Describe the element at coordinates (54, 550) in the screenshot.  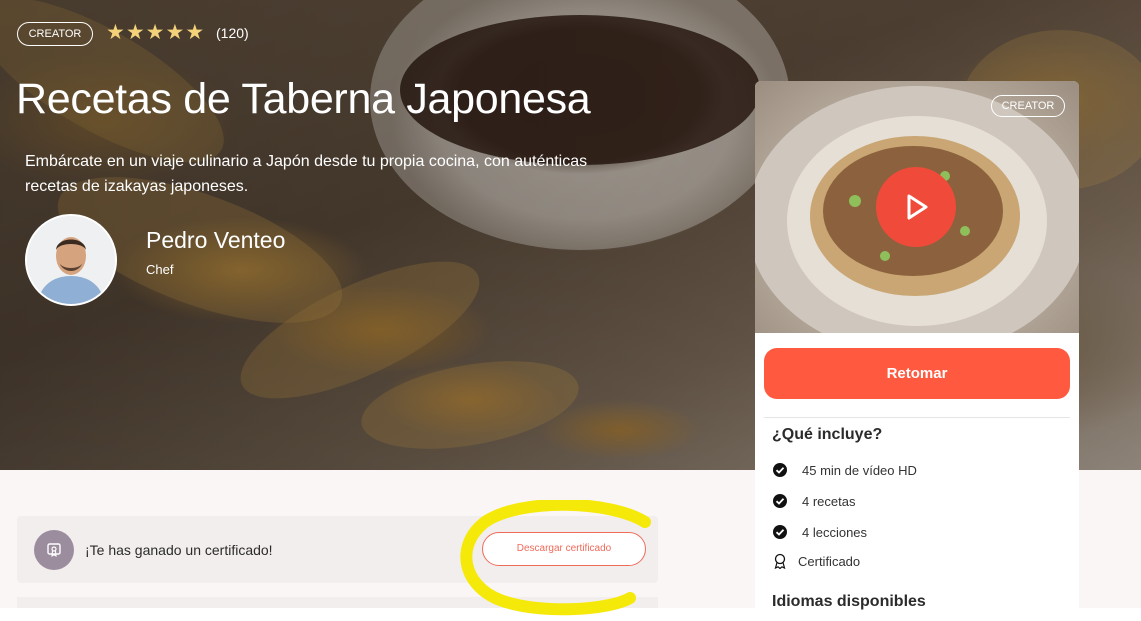
I see `certificate-badge-icon` at that location.